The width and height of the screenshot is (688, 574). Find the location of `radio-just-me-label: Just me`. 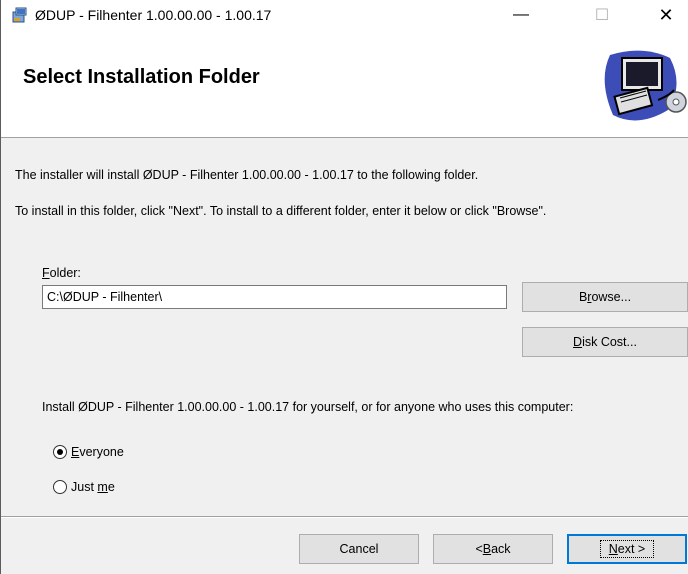

radio-just-me-label: Just me is located at coordinates (93, 487).